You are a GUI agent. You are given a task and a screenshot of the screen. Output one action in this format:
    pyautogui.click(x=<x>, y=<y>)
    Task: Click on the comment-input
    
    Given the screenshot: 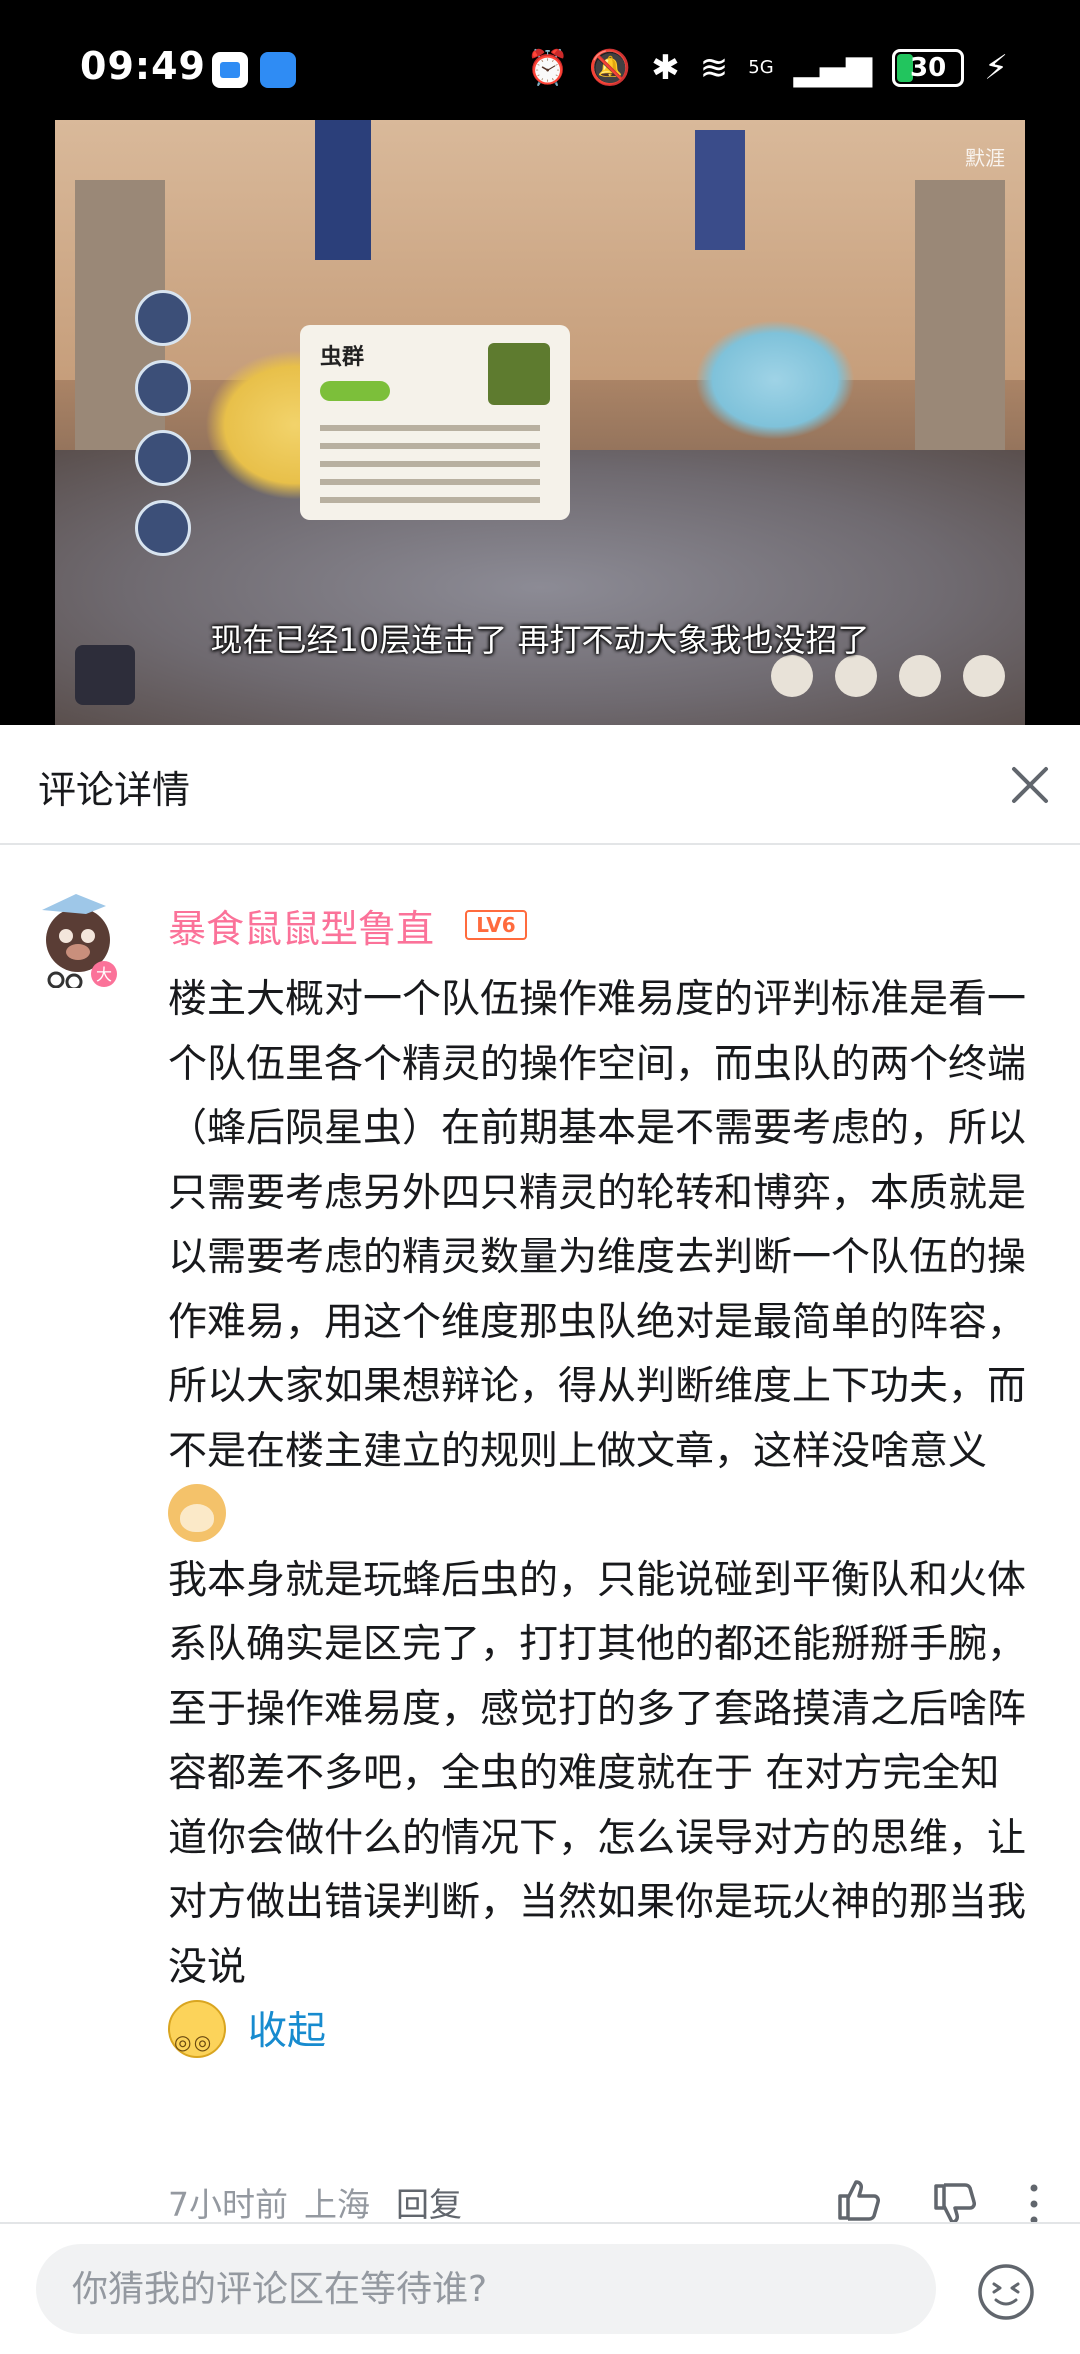 What is the action you would take?
    pyautogui.click(x=486, y=2289)
    